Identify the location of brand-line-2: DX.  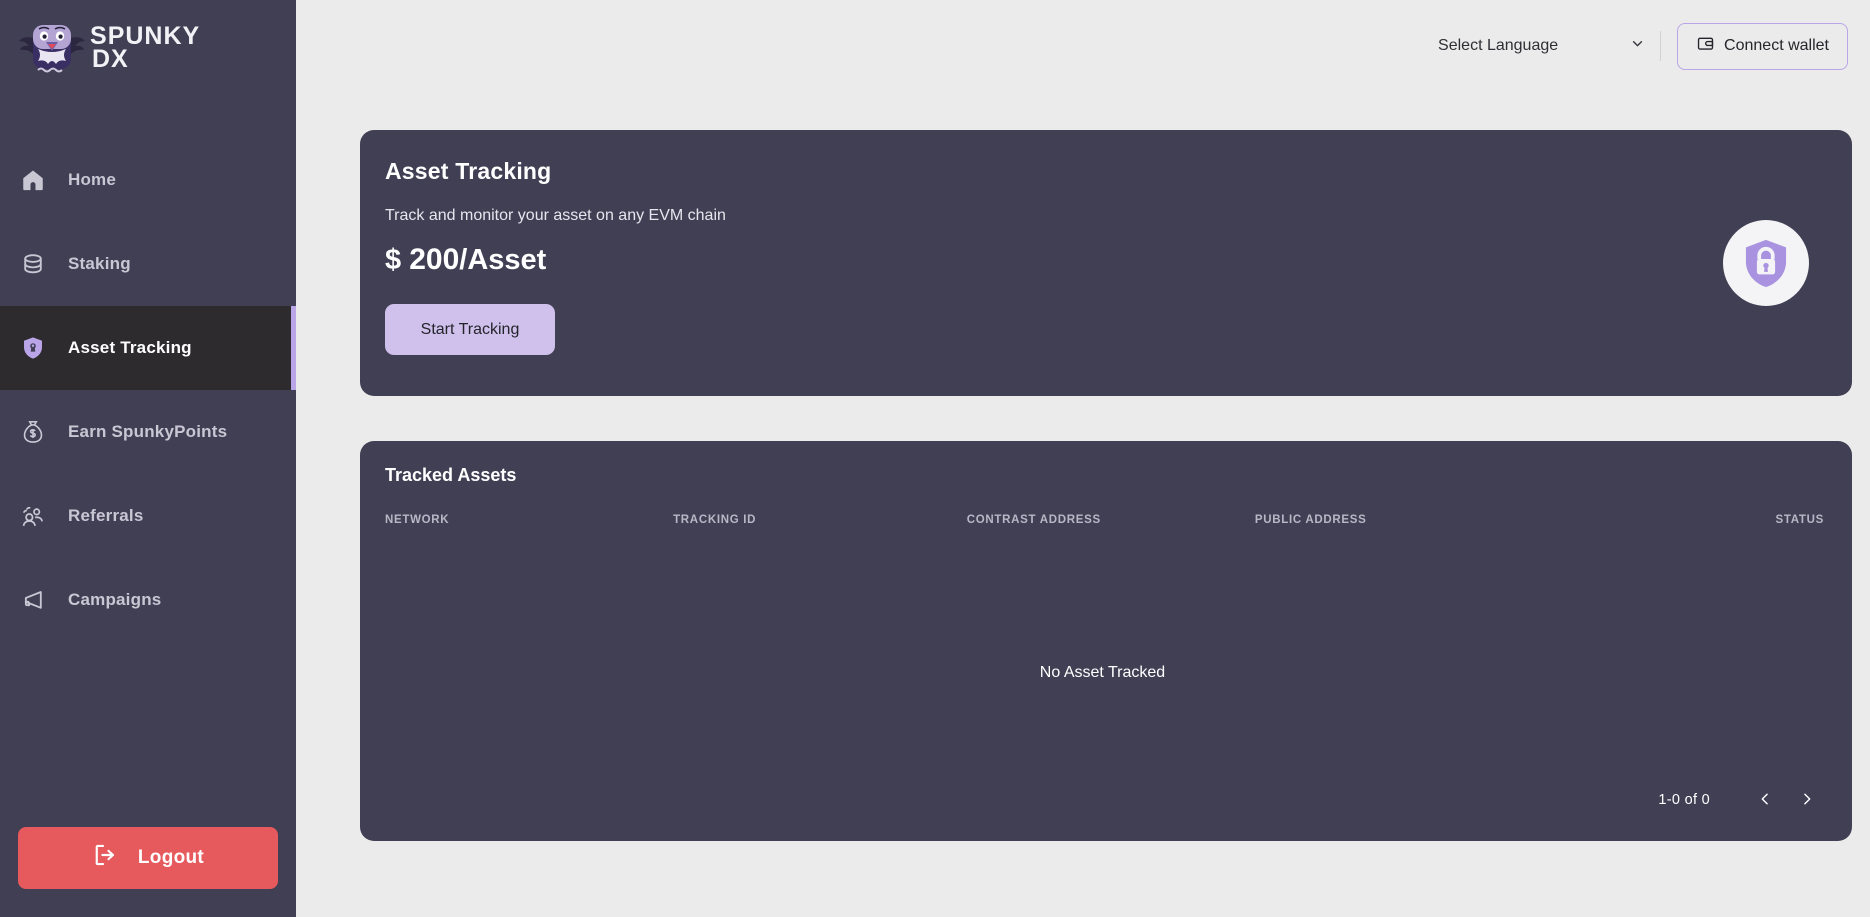
(110, 59).